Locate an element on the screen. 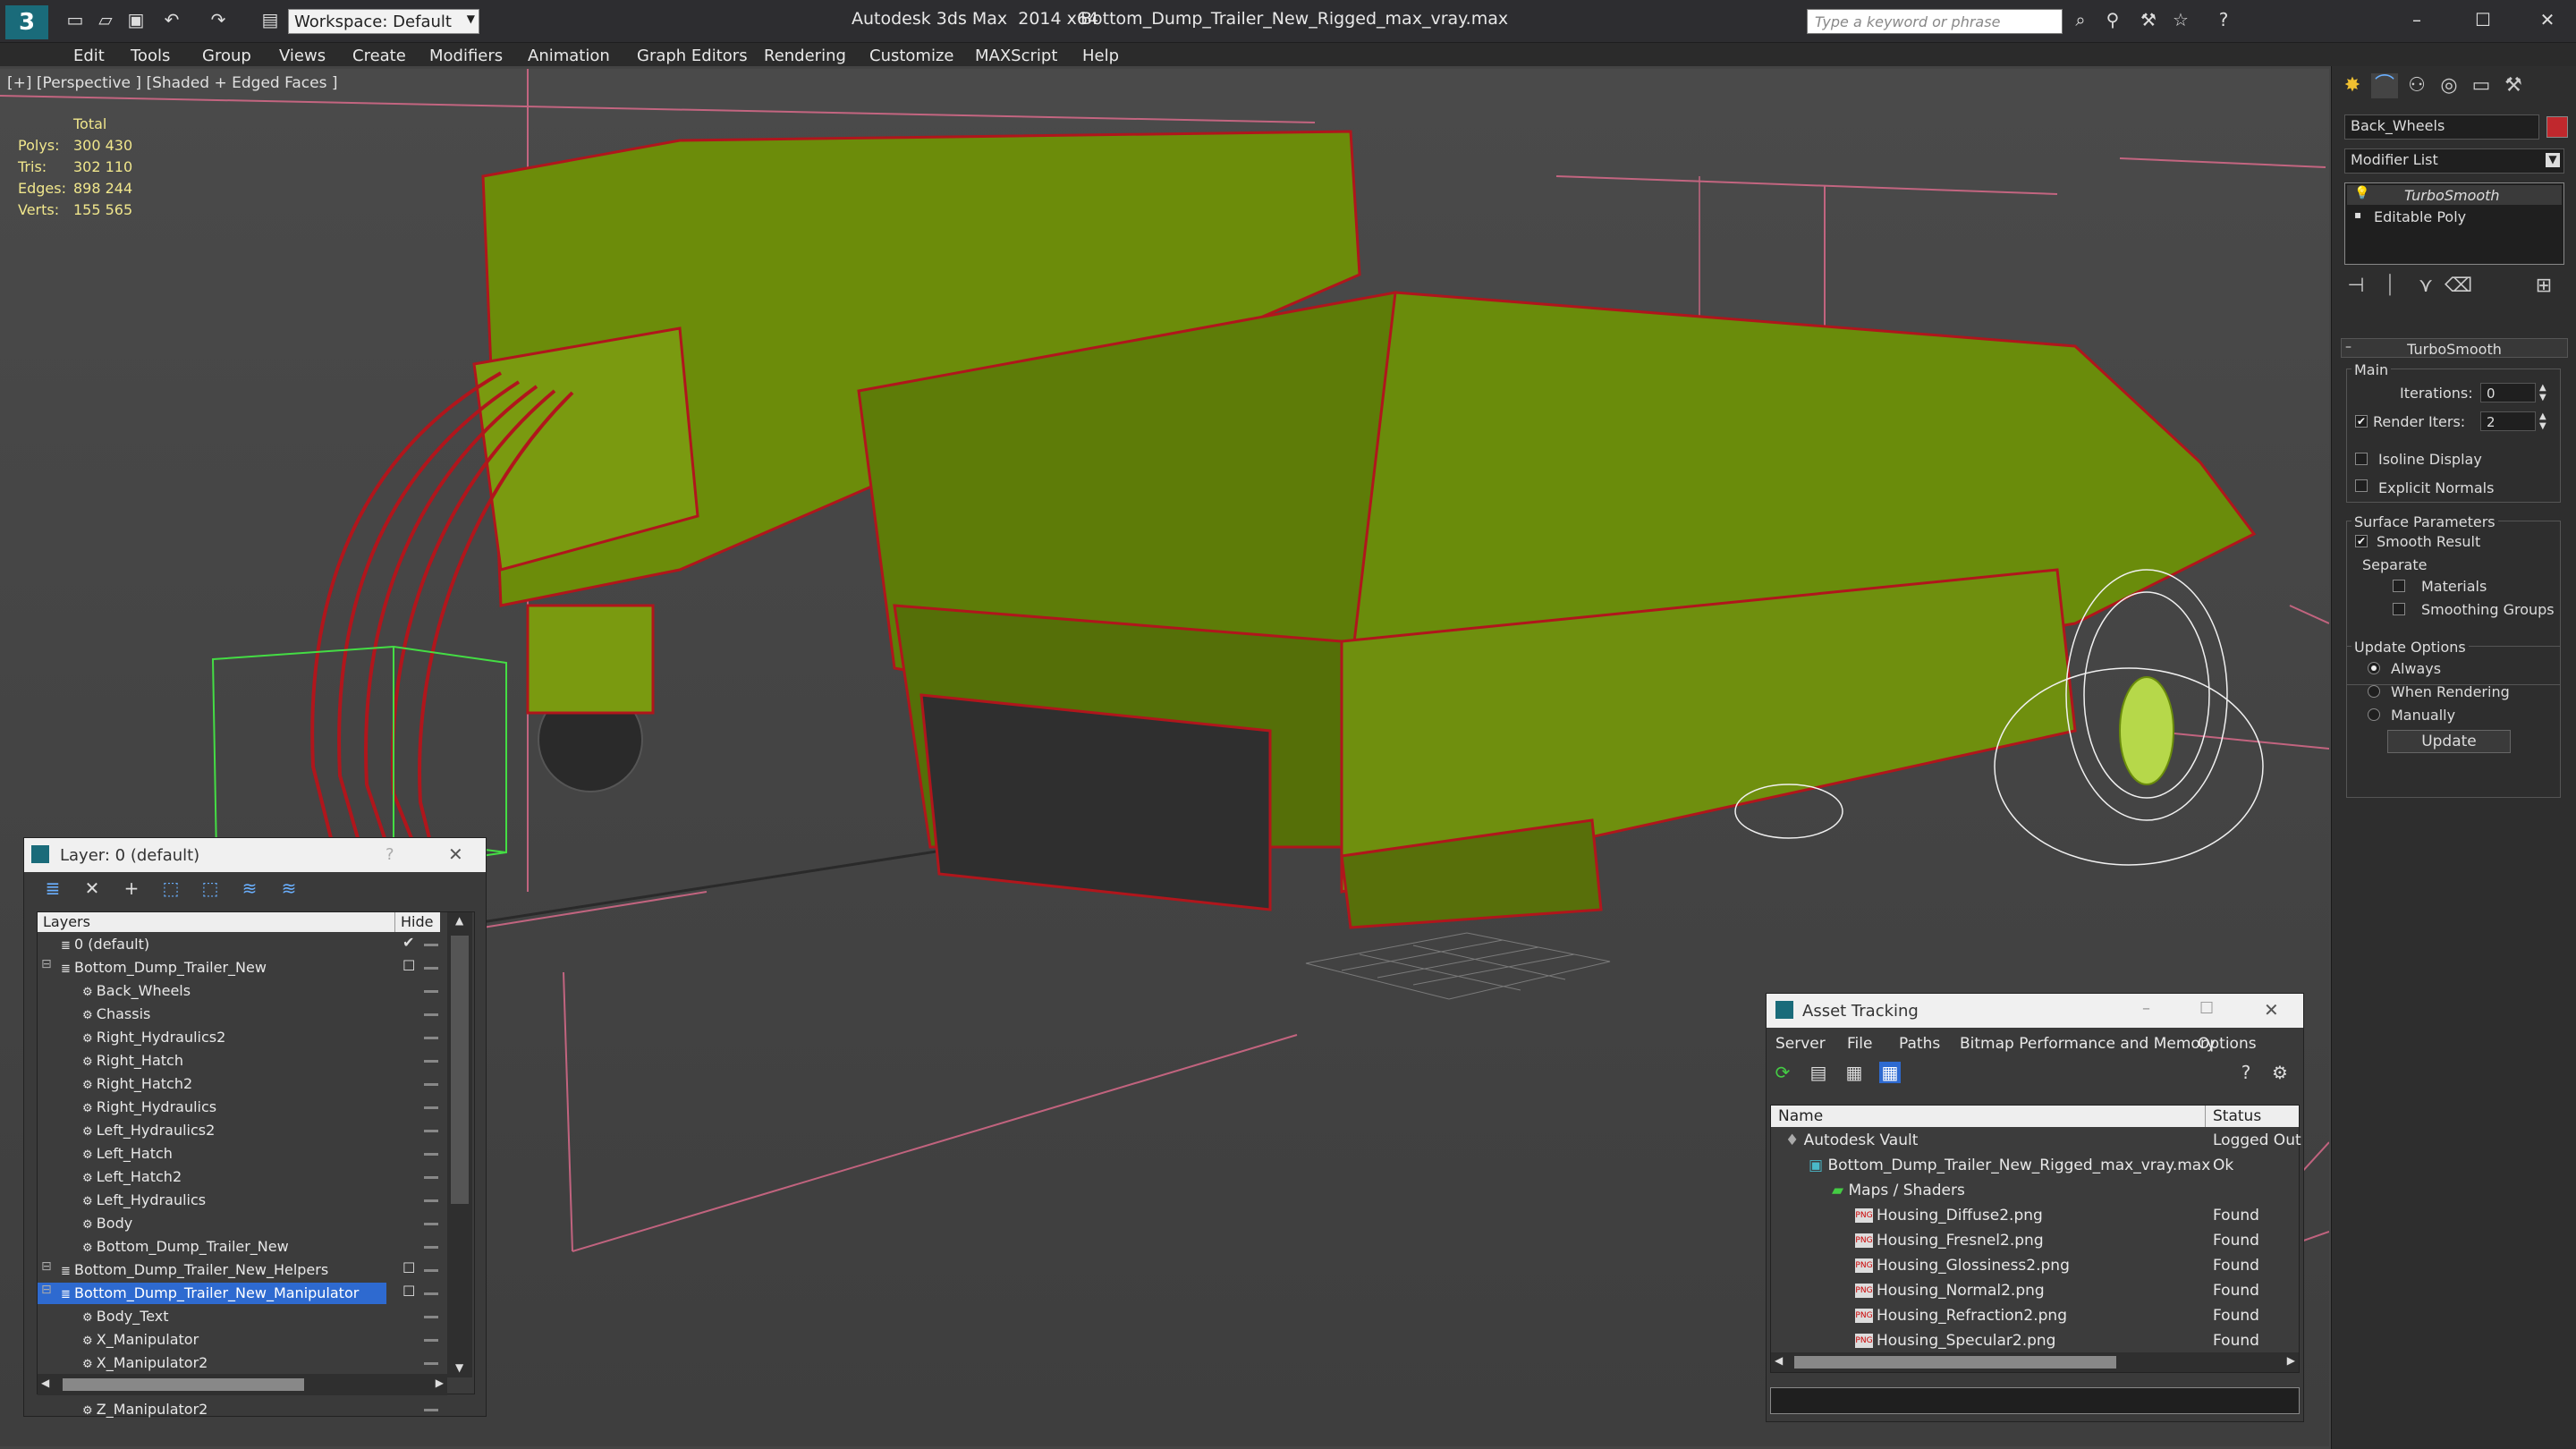  menu-edit: Edit is located at coordinates (89, 56).